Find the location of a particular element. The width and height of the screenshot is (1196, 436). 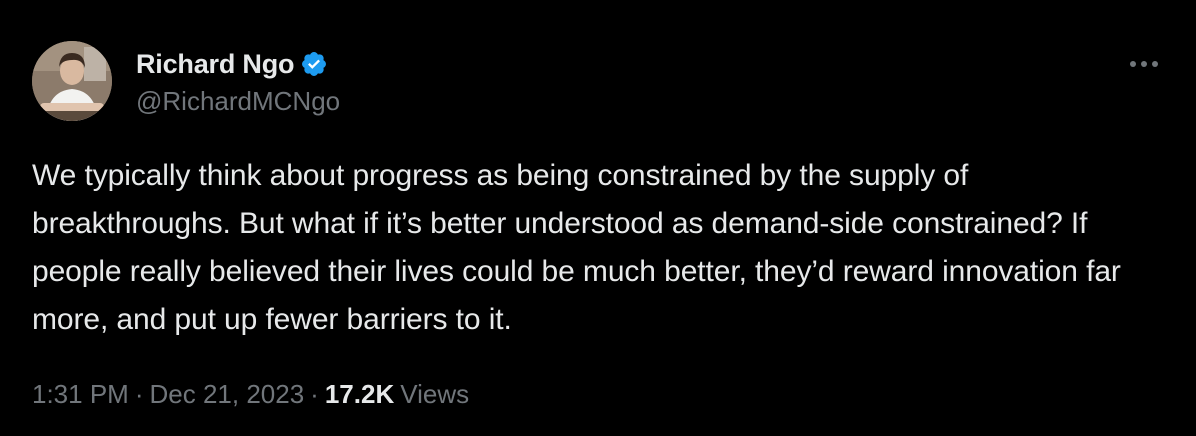

author-display-name: Richard Ngo is located at coordinates (215, 64).